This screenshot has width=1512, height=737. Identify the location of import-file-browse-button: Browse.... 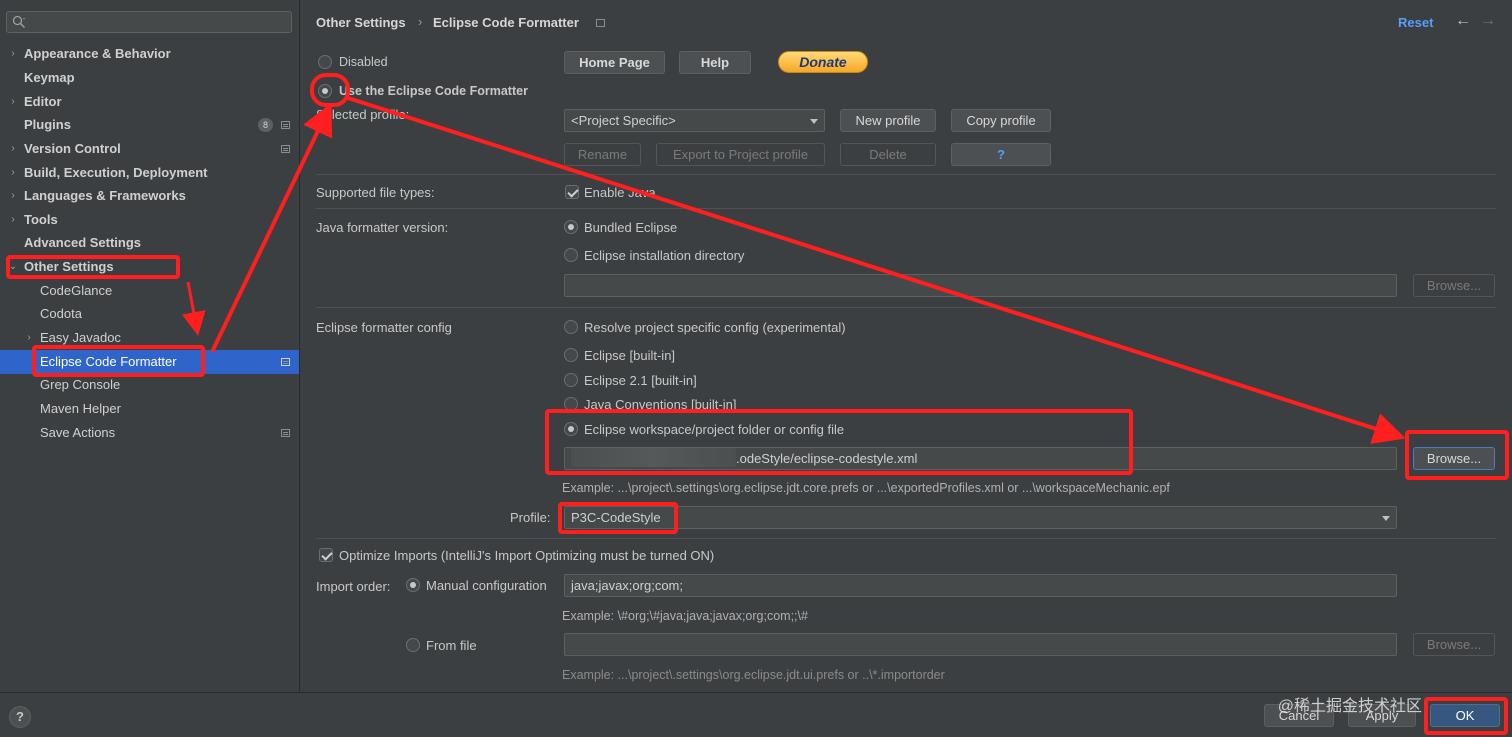
(1454, 644).